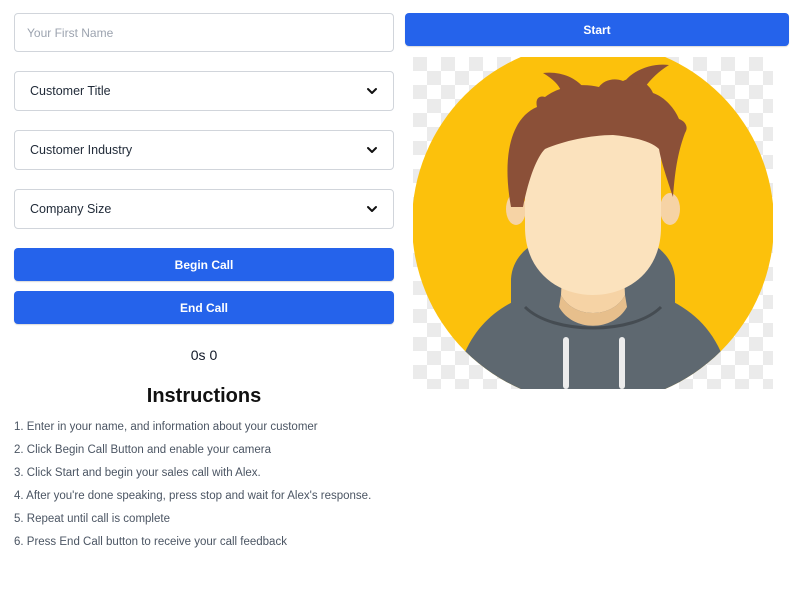 Image resolution: width=800 pixels, height=600 pixels. I want to click on start-button: Start, so click(597, 29).